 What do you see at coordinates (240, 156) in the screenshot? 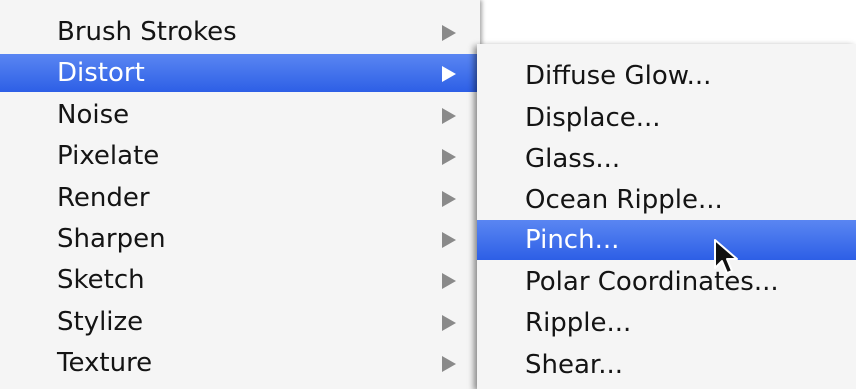
I see `menu-item-pixelate: Pixelate` at bounding box center [240, 156].